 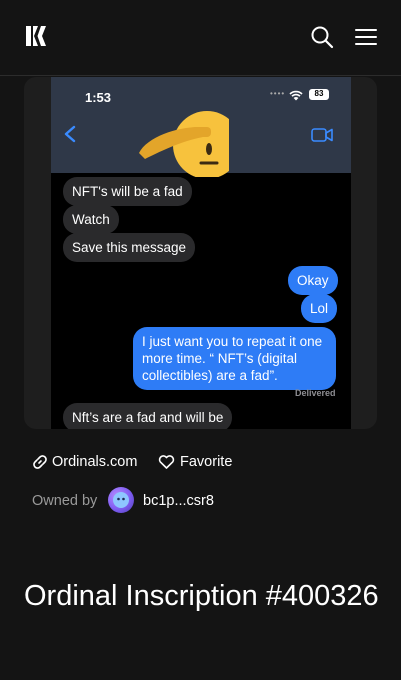 What do you see at coordinates (178, 501) in the screenshot?
I see `owner-address-link: bc1p...csr8` at bounding box center [178, 501].